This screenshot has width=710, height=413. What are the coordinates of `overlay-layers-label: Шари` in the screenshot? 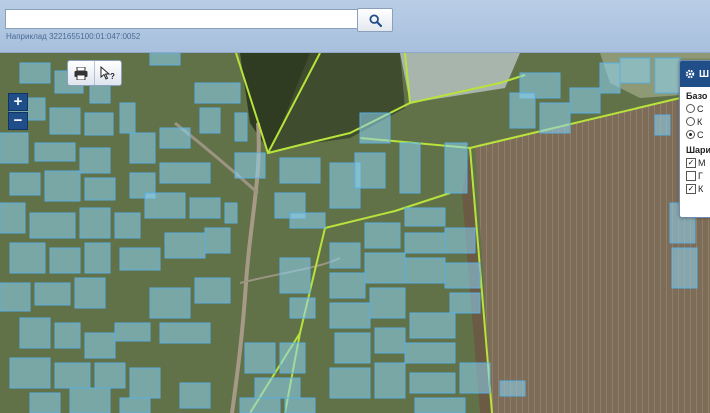 It's located at (698, 150).